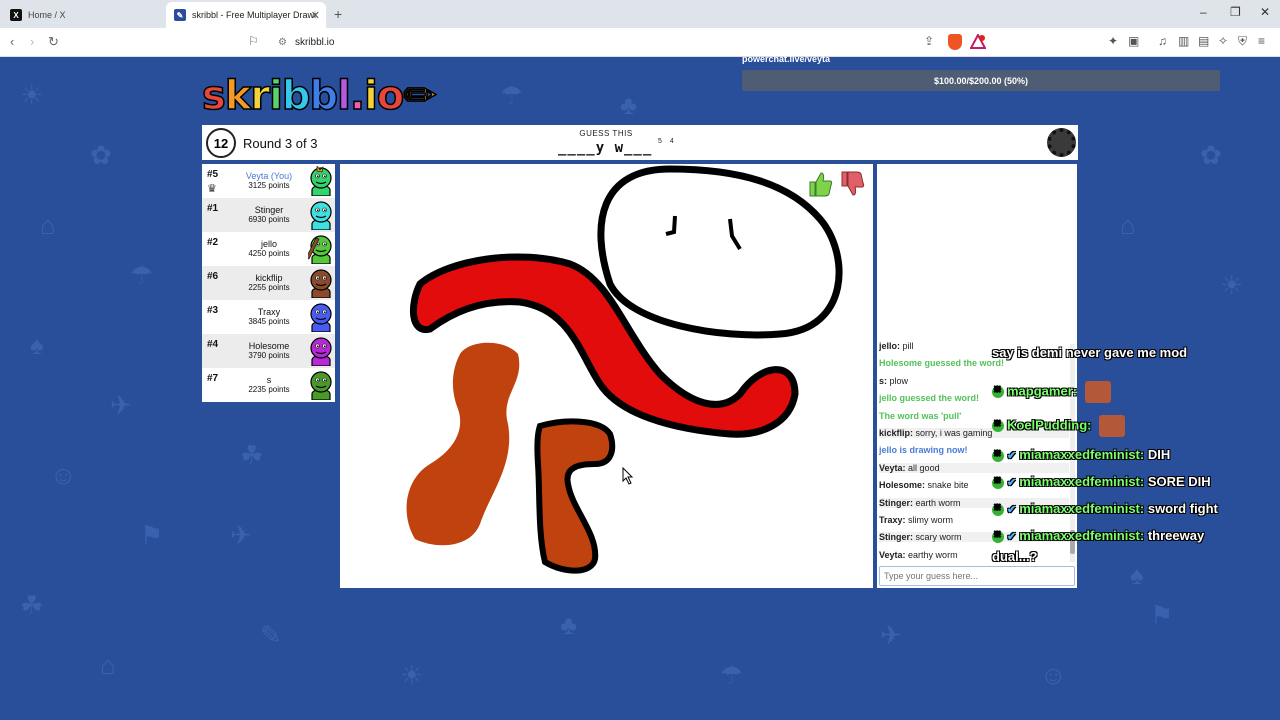 The image size is (1280, 720). Describe the element at coordinates (920, 415) in the screenshot. I see `system-text: The word was 'pull'` at that location.